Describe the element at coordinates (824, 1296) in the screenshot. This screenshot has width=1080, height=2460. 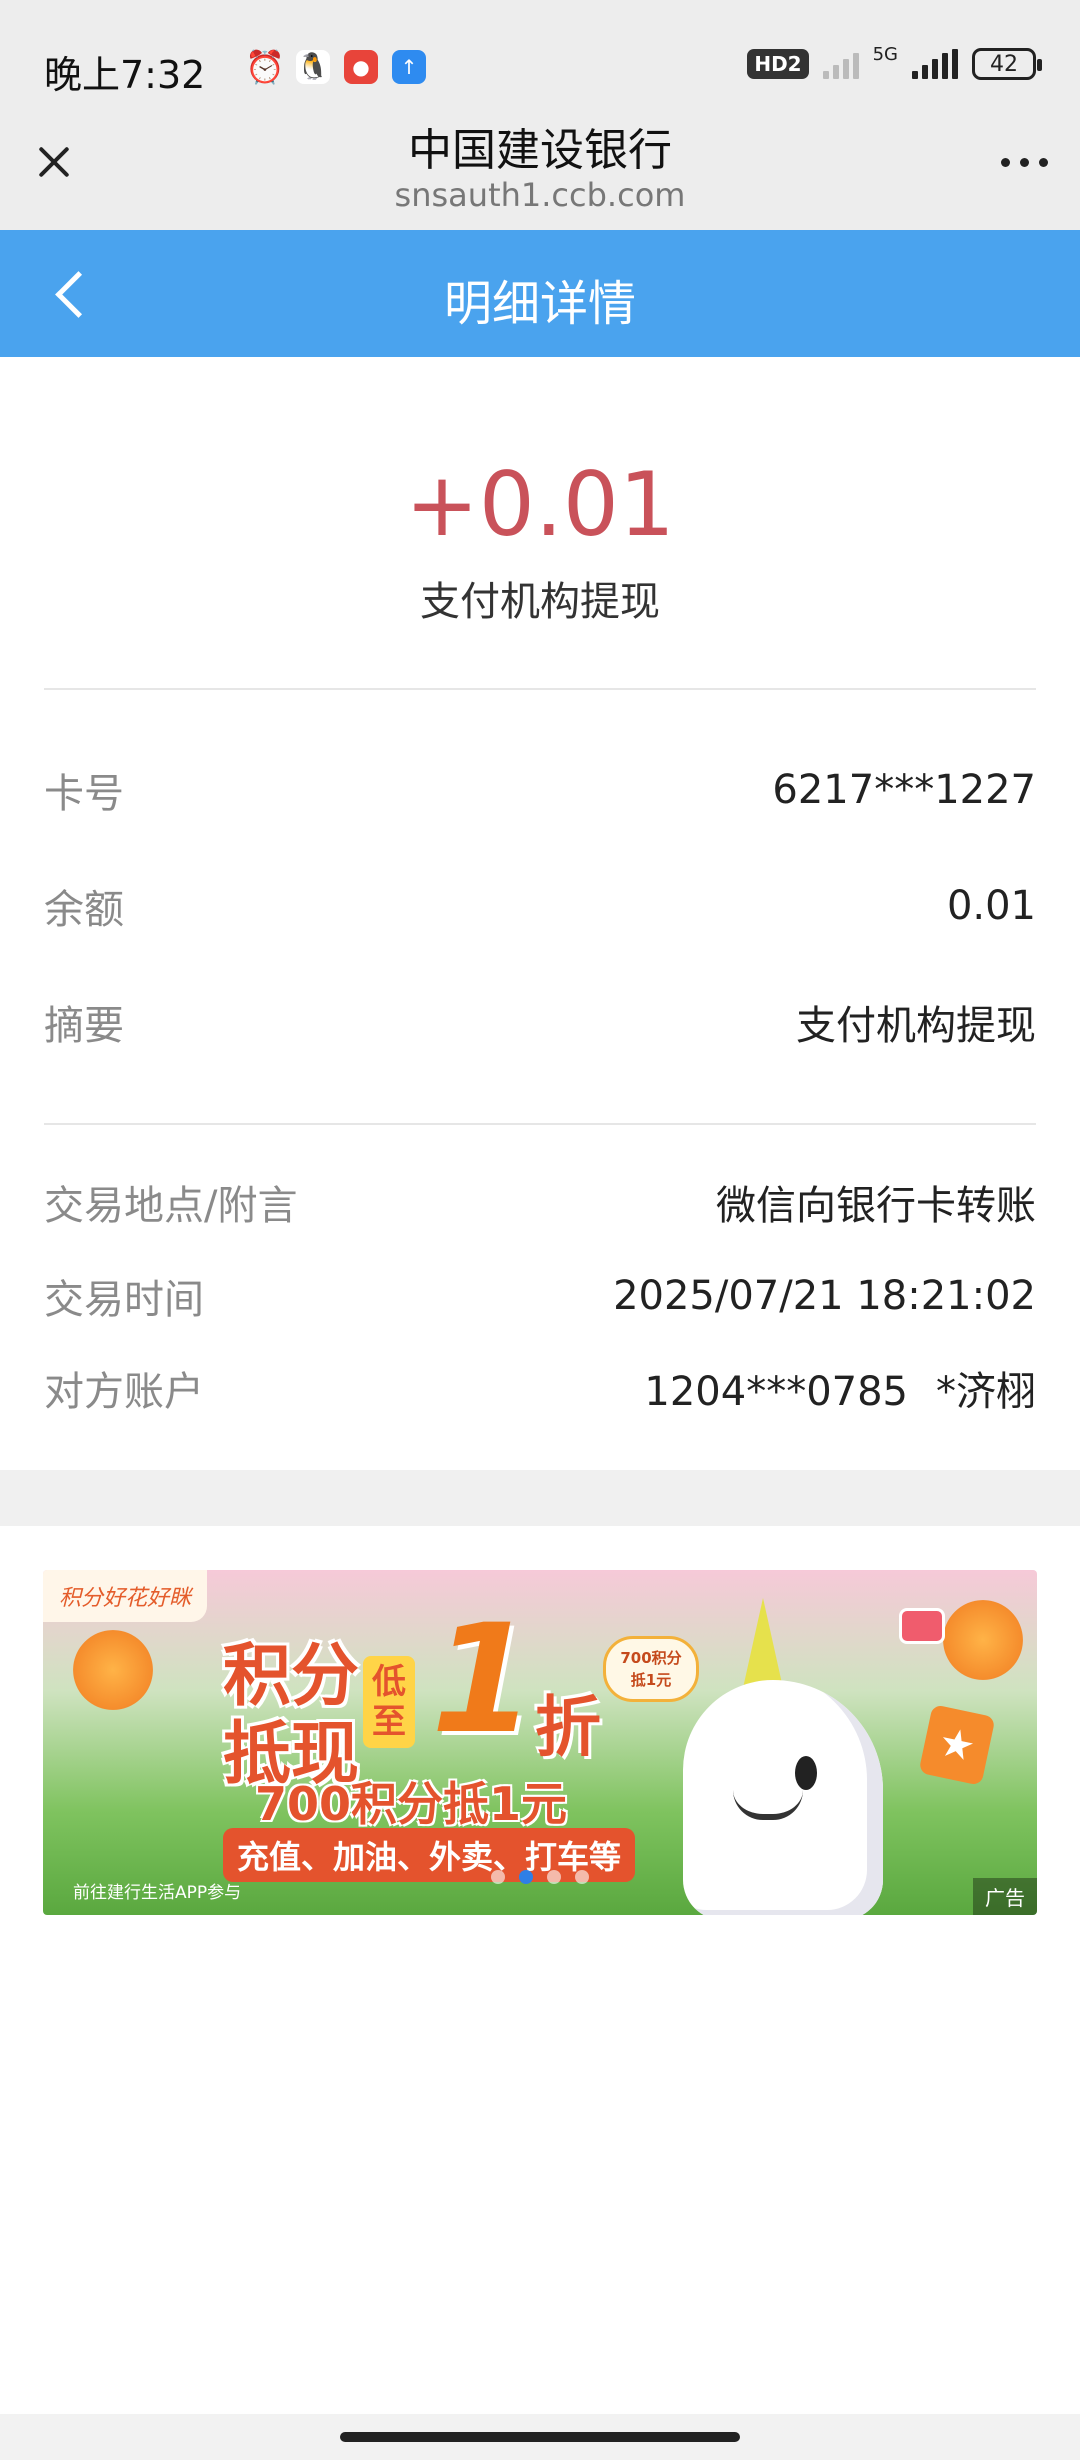
I see `time-value: 2025/07/21 18:21:02` at that location.